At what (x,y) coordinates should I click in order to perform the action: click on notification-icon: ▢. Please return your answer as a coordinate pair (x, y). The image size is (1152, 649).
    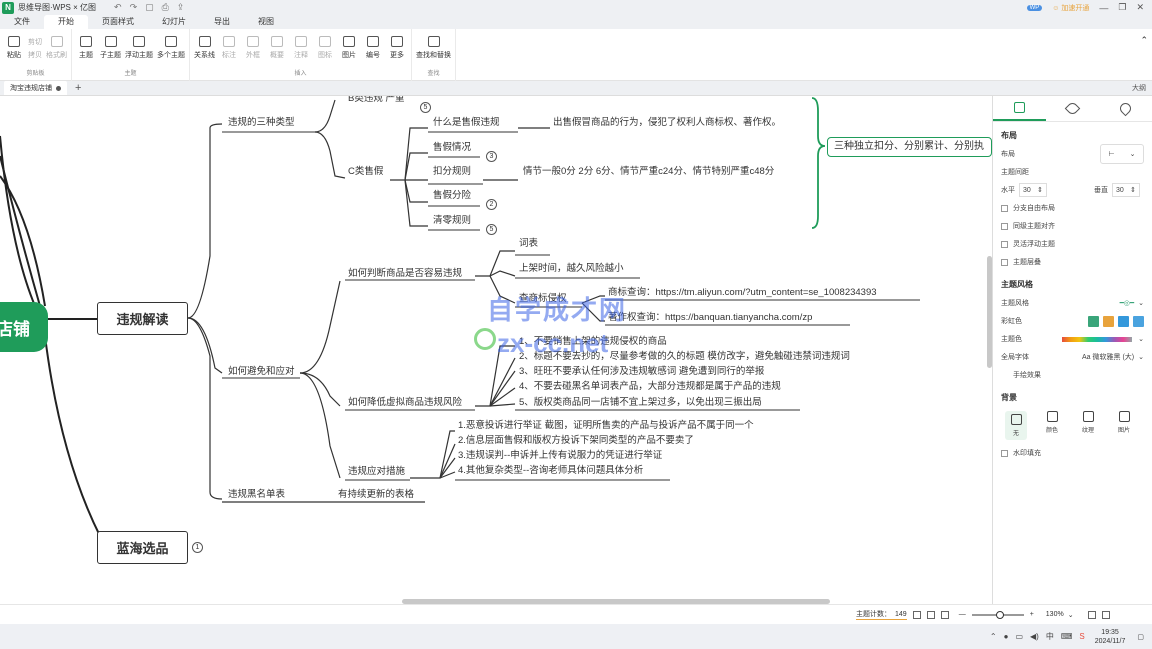
    Looking at the image, I should click on (1140, 637).